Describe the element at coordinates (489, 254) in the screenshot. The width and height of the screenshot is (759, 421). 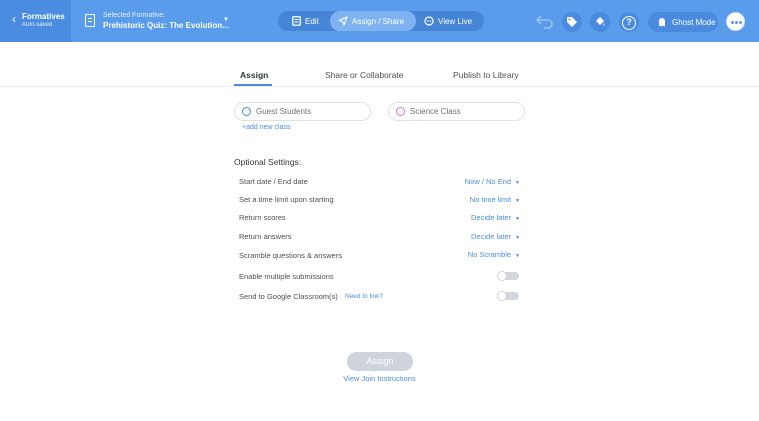
I see `setting-value: No Scramble` at that location.